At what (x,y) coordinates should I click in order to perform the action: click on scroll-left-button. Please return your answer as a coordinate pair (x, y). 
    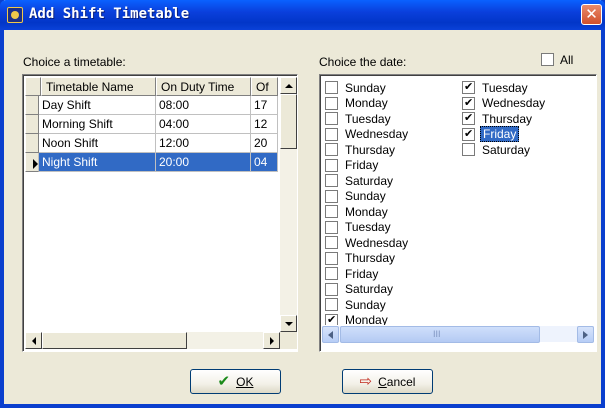
    Looking at the image, I should click on (33, 340).